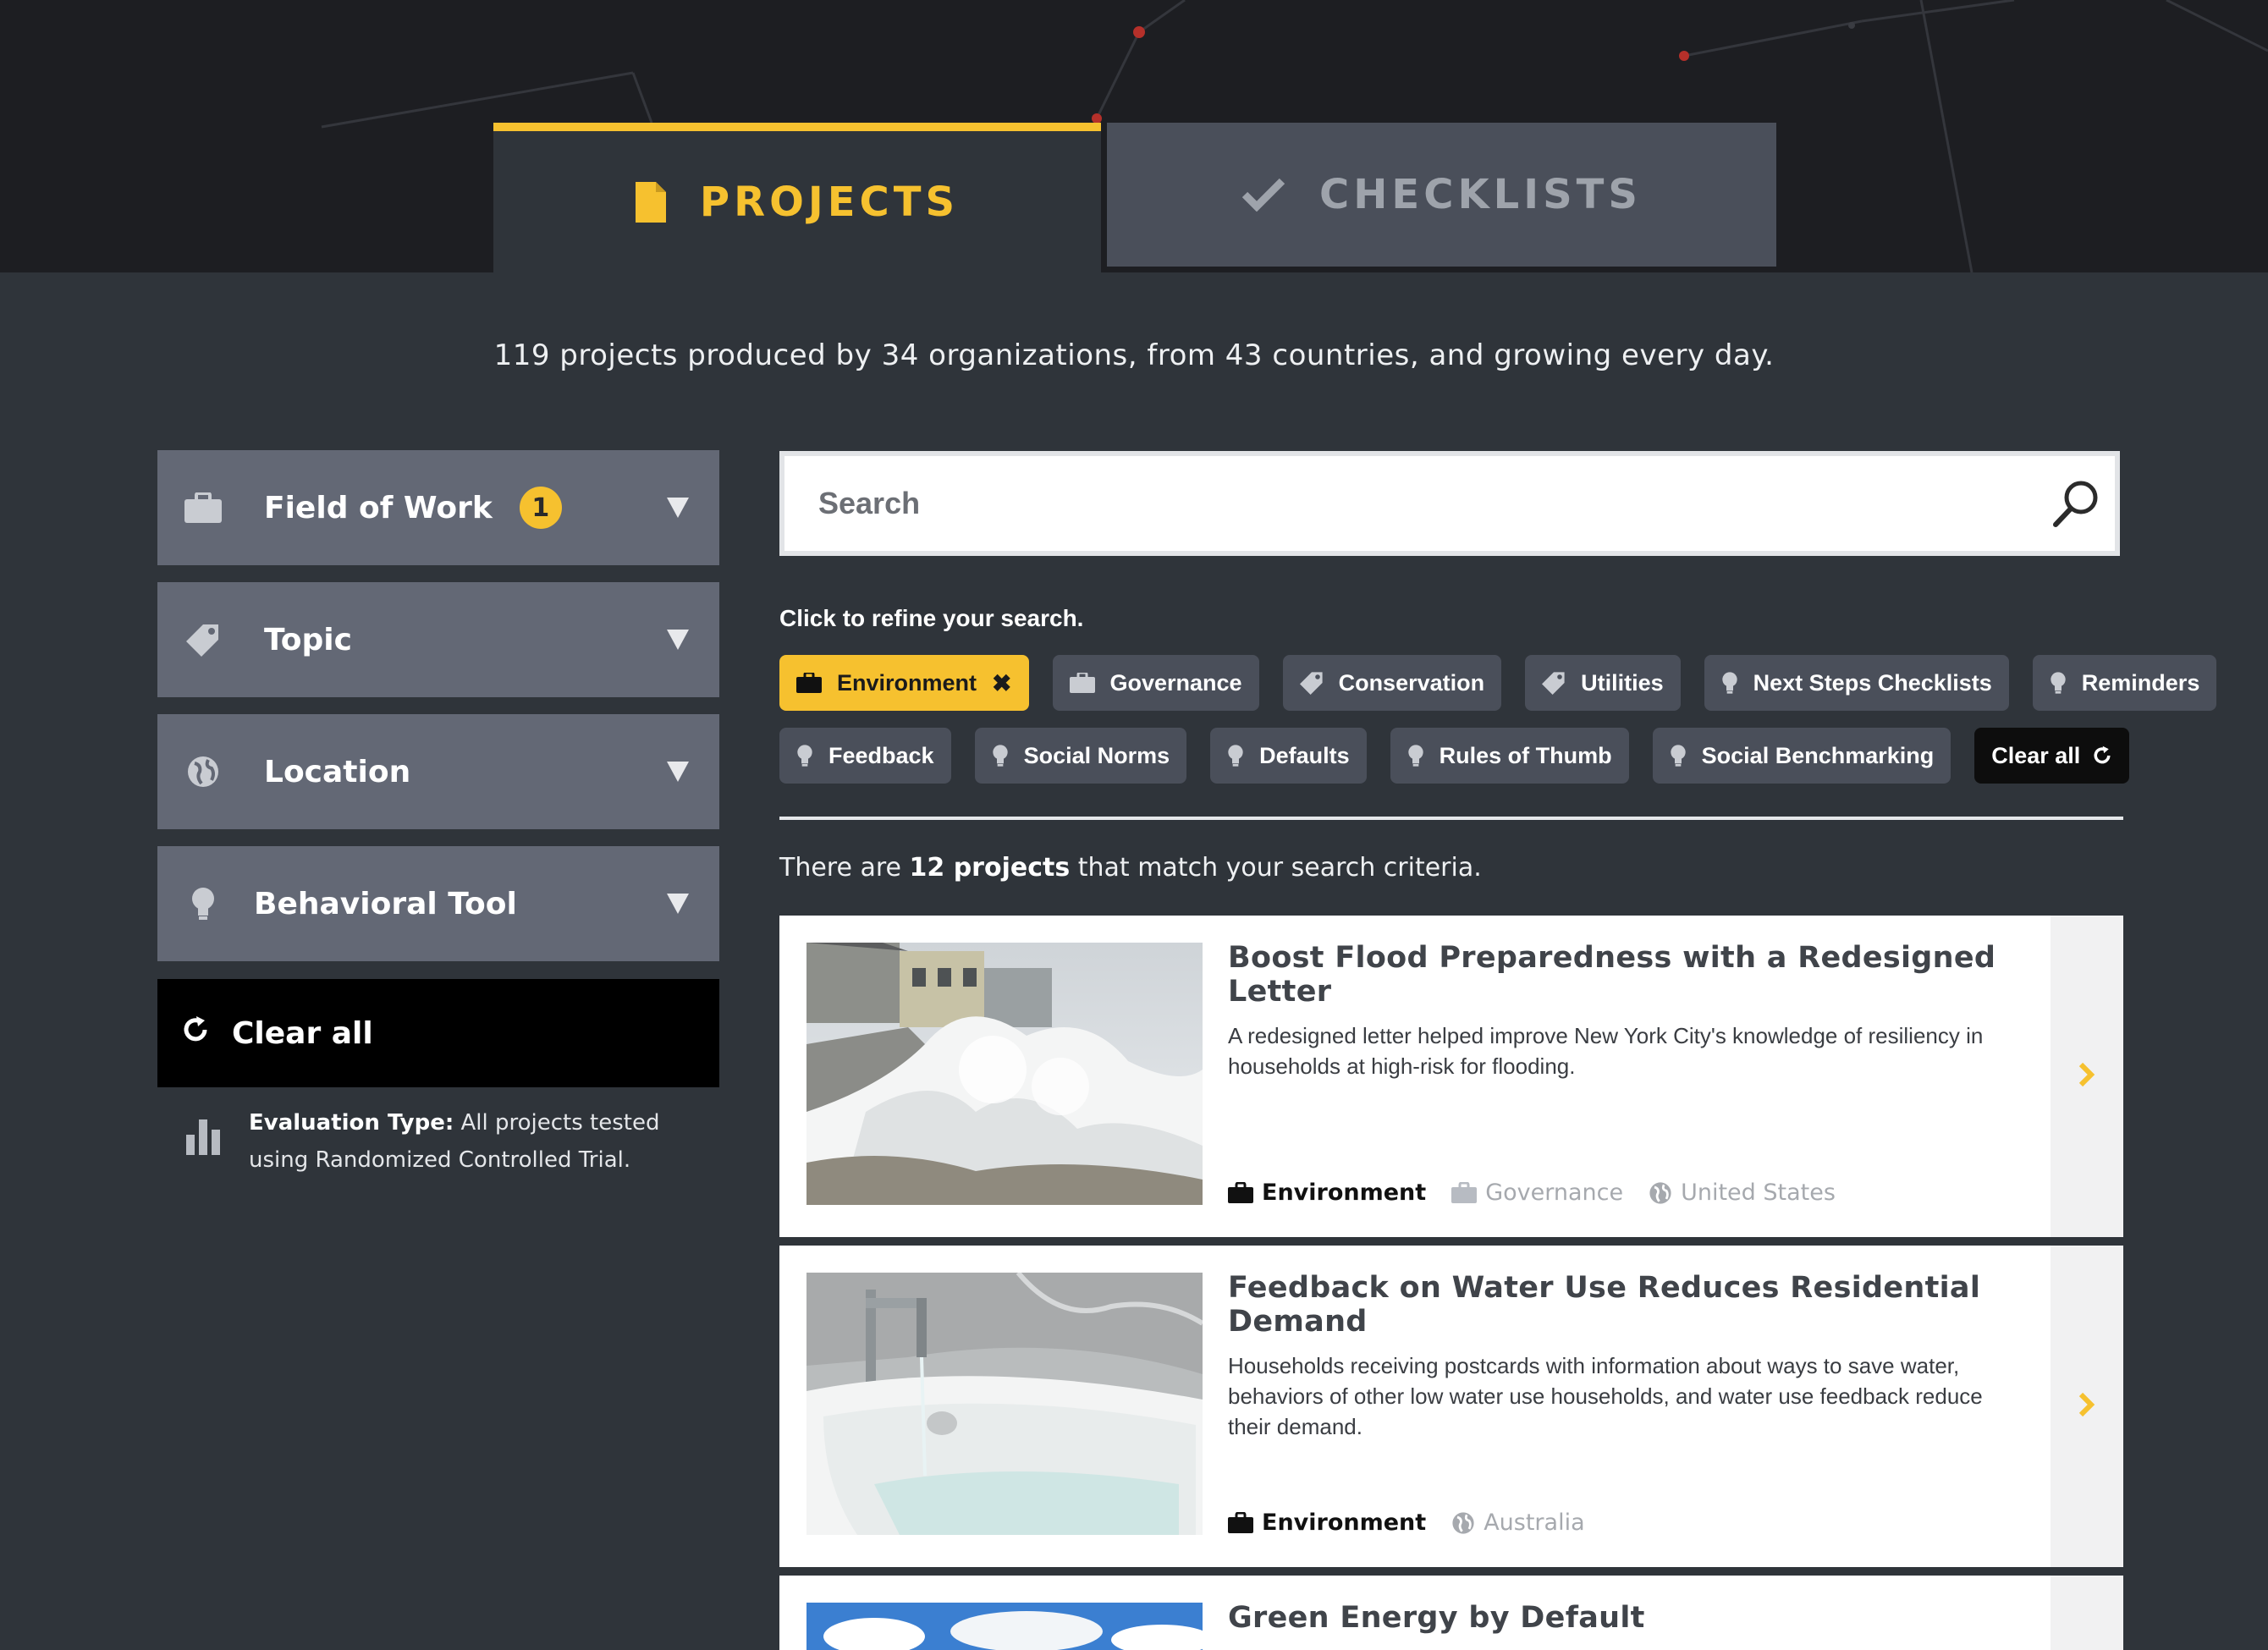  What do you see at coordinates (203, 1141) in the screenshot?
I see `bar-chart-icon` at bounding box center [203, 1141].